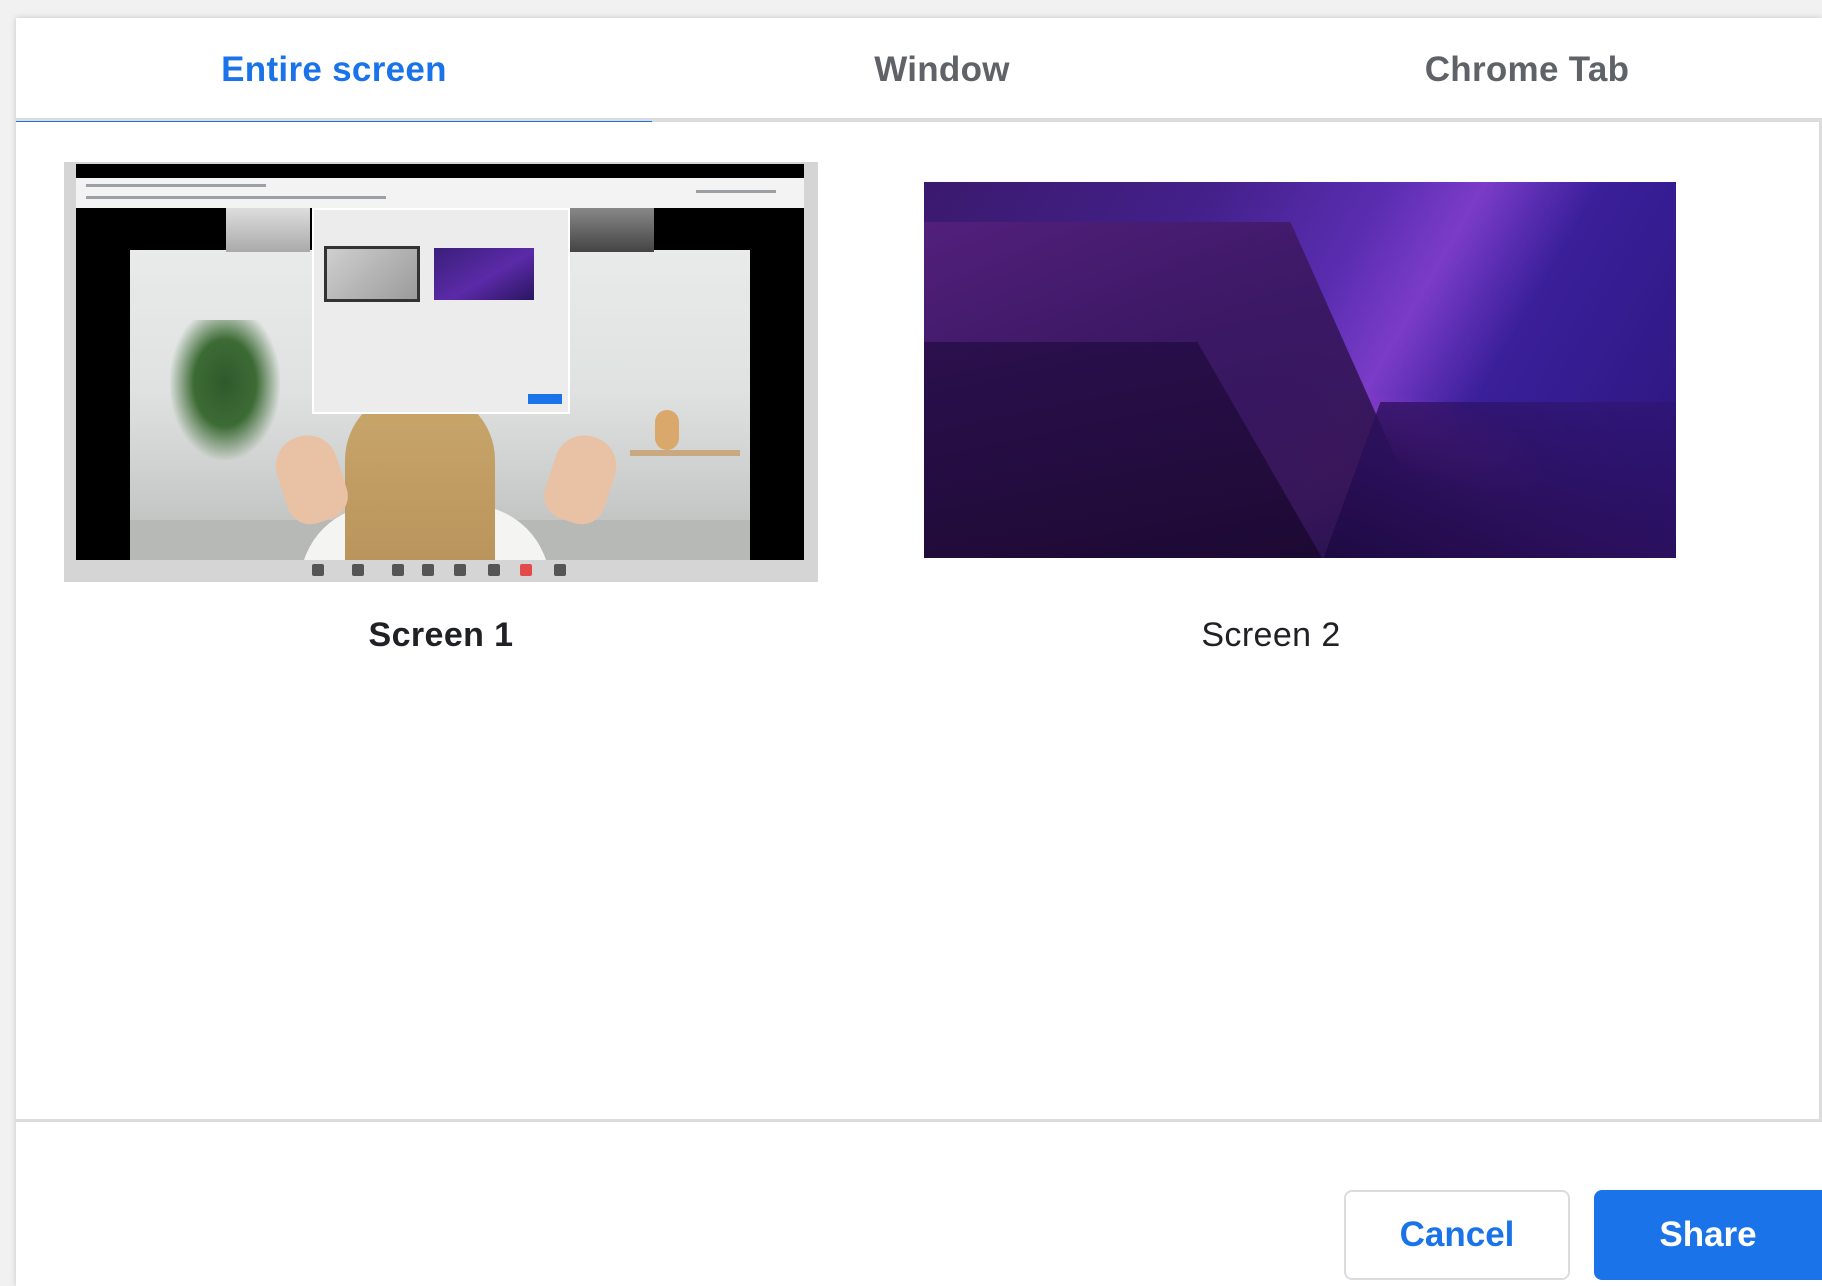 This screenshot has height=1286, width=1822. Describe the element at coordinates (441, 311) in the screenshot. I see `nested-dialog-graphic` at that location.